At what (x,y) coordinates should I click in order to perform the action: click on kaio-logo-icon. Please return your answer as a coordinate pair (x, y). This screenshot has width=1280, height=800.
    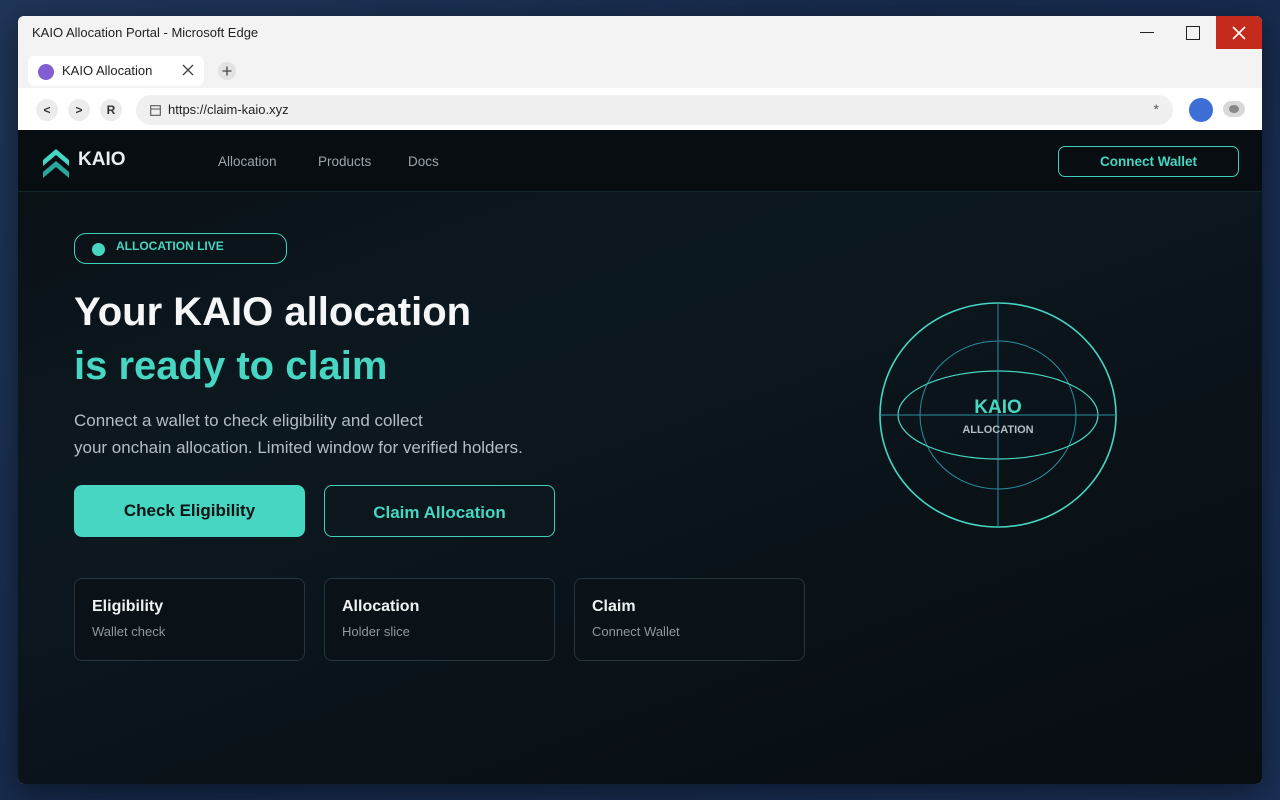
    Looking at the image, I should click on (56, 163).